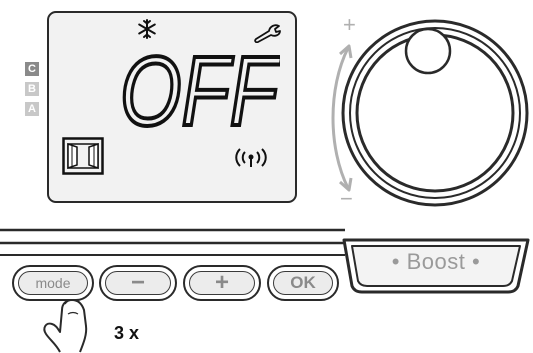  I want to click on minus-button-label: −, so click(137, 282).